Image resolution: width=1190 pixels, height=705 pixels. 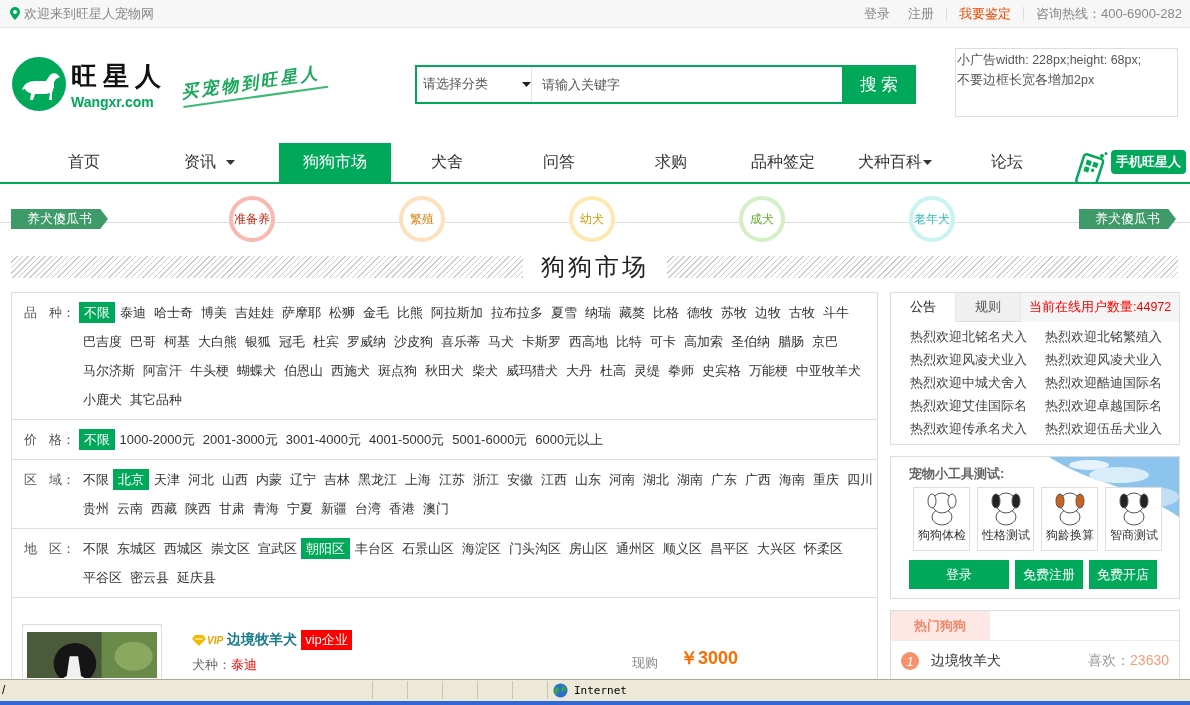 I want to click on filter-option: 比特, so click(x=628, y=341).